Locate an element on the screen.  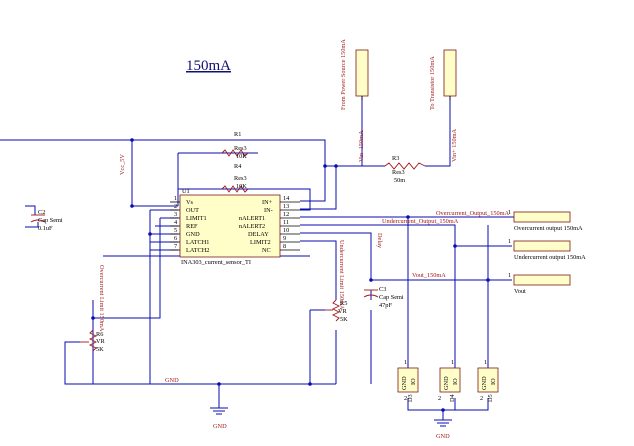
wire-in-plus is located at coordinates (331, 149).